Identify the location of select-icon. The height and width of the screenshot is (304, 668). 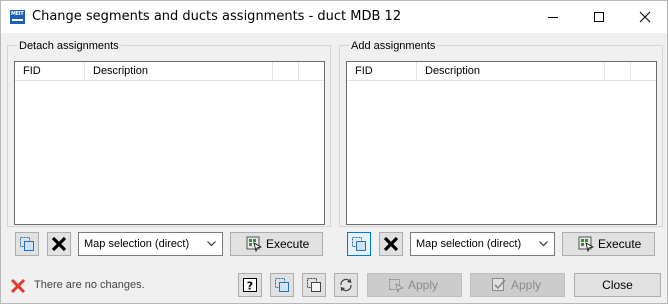
(314, 285).